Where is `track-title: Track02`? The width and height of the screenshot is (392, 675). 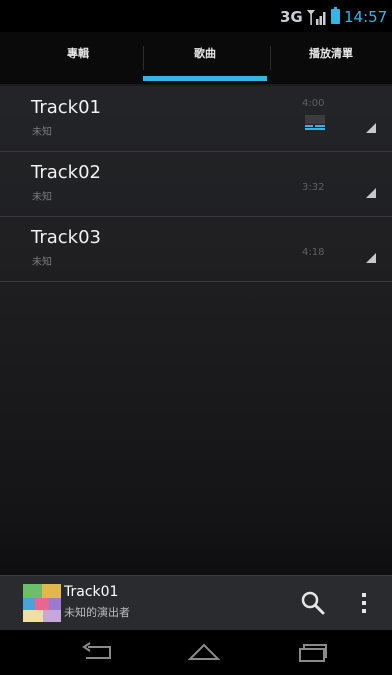
track-title: Track02 is located at coordinates (66, 172).